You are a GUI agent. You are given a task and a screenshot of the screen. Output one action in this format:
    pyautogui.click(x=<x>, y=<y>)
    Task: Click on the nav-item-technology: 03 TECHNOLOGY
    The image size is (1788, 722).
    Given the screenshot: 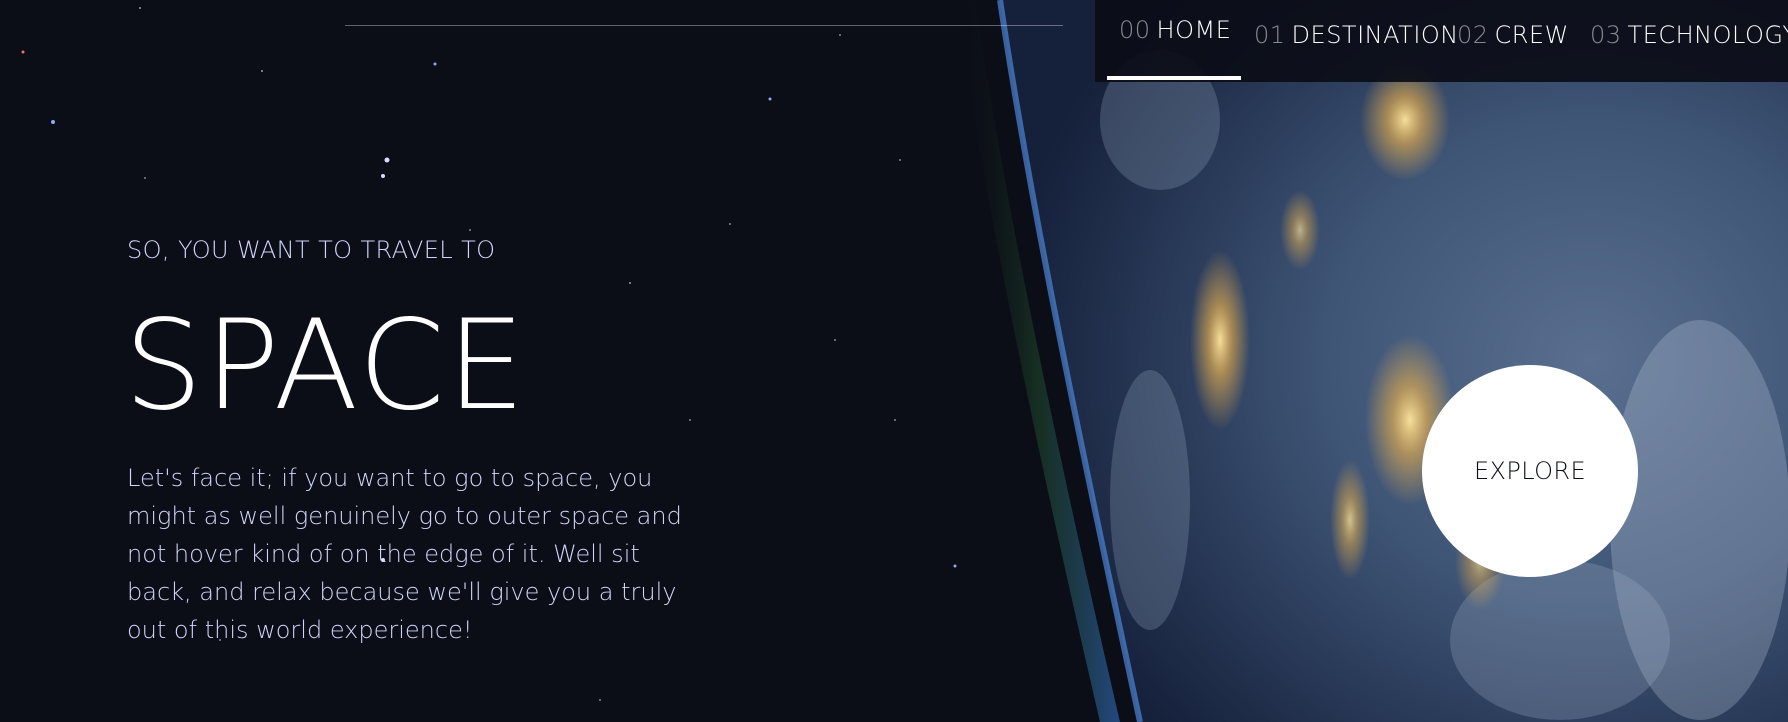 What is the action you would take?
    pyautogui.click(x=1689, y=53)
    